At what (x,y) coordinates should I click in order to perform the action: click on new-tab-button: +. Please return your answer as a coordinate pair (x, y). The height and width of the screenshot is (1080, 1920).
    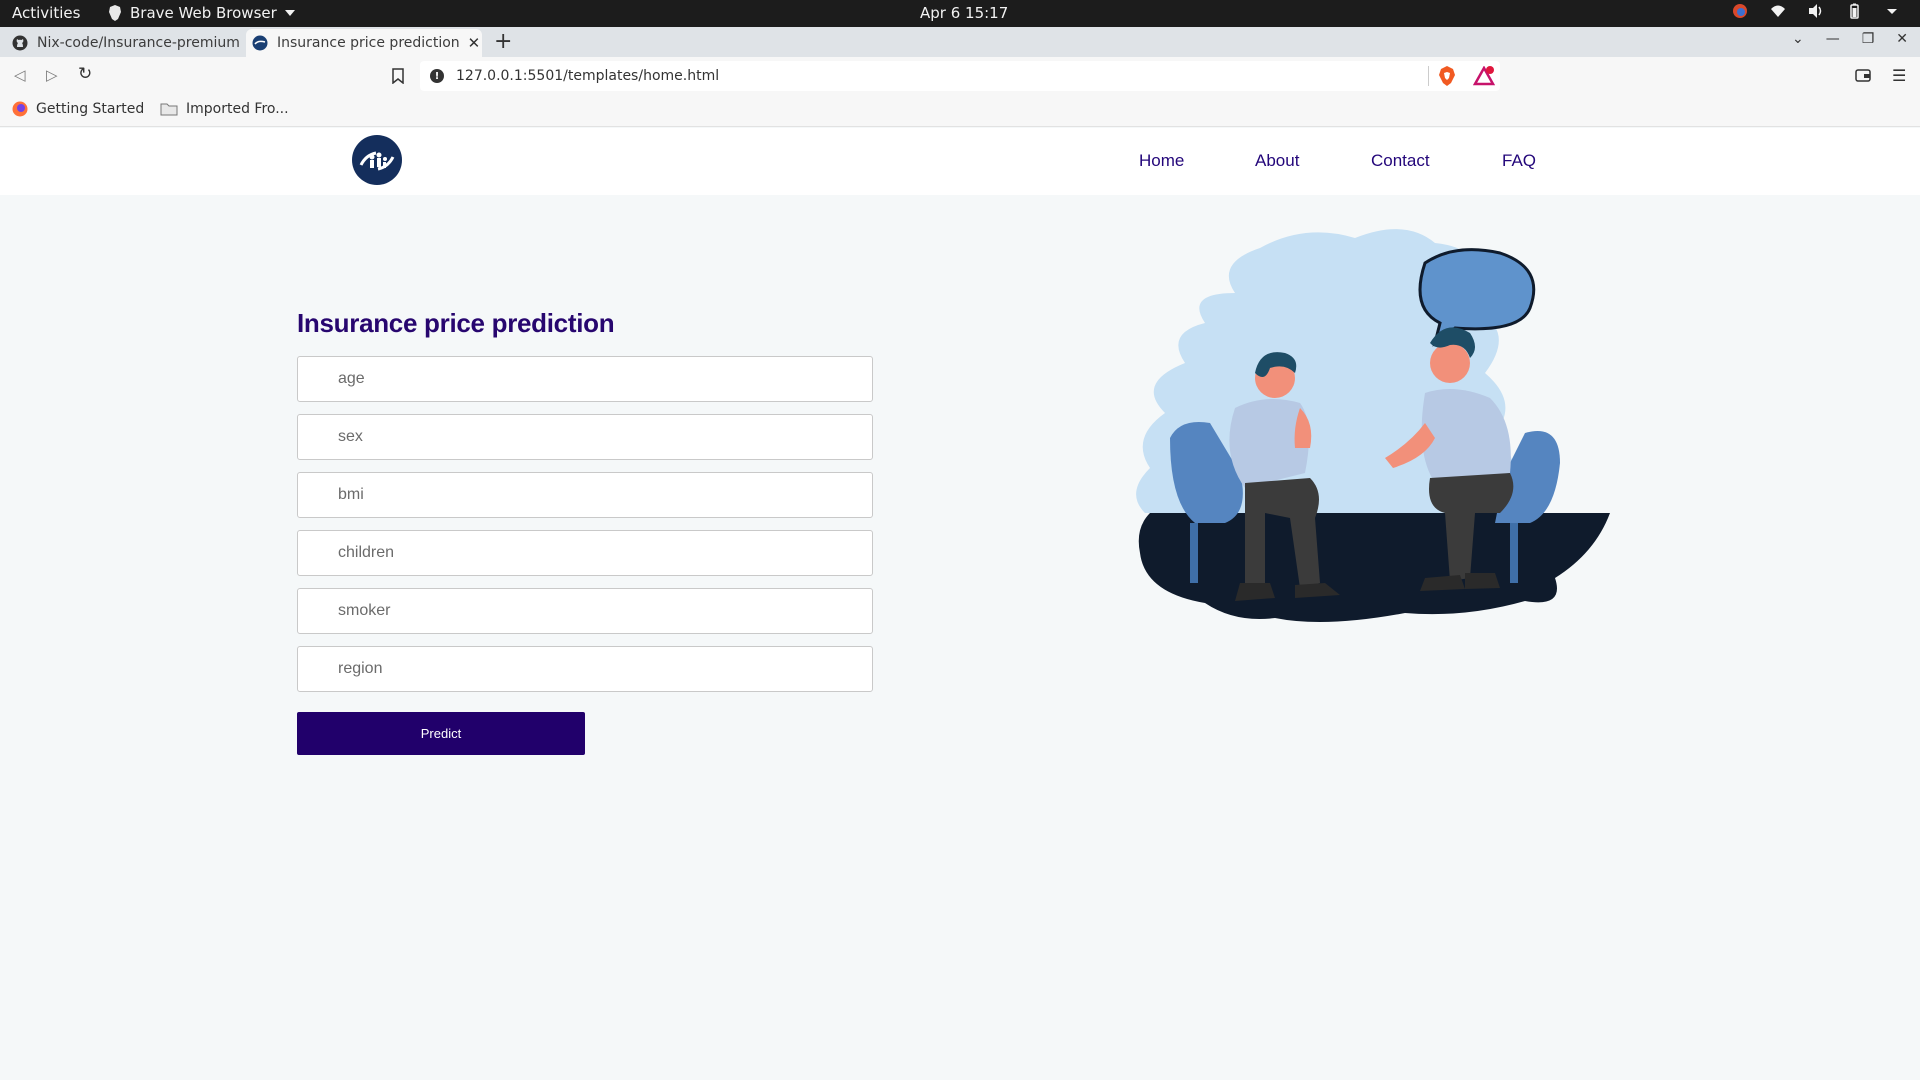
    Looking at the image, I should click on (503, 41).